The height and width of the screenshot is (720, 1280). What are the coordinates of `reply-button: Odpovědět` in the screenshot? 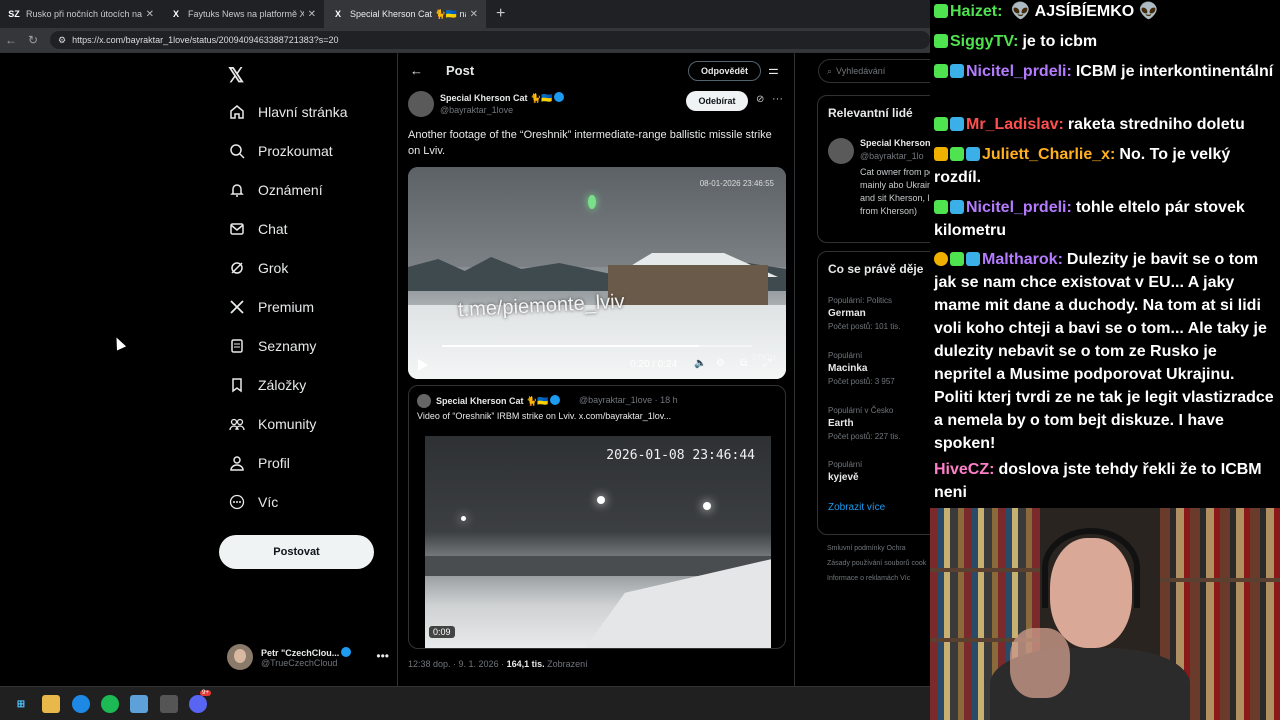 It's located at (724, 71).